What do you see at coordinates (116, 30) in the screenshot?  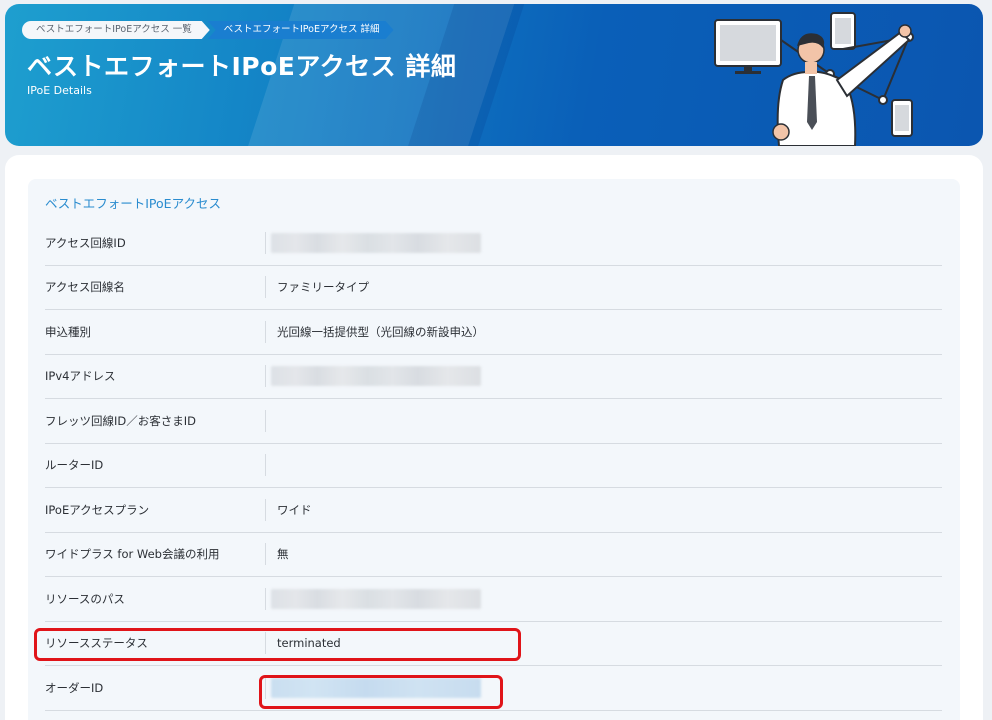 I see `breadcrumb-item-list: ベストエフォートIPoEアクセス 一覧` at bounding box center [116, 30].